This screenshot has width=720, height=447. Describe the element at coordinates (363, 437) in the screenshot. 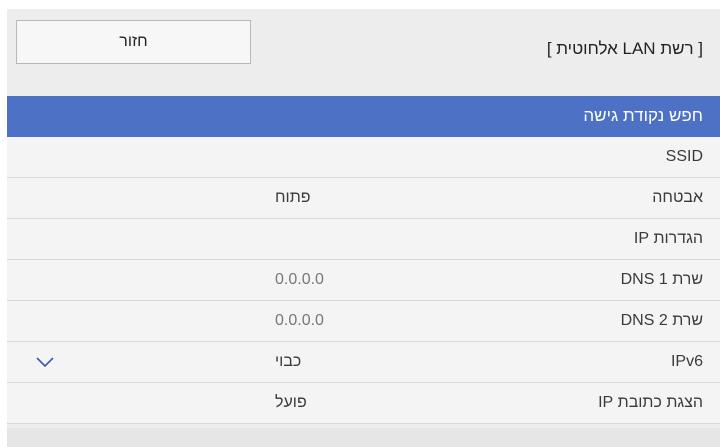

I see `footer-strip` at that location.